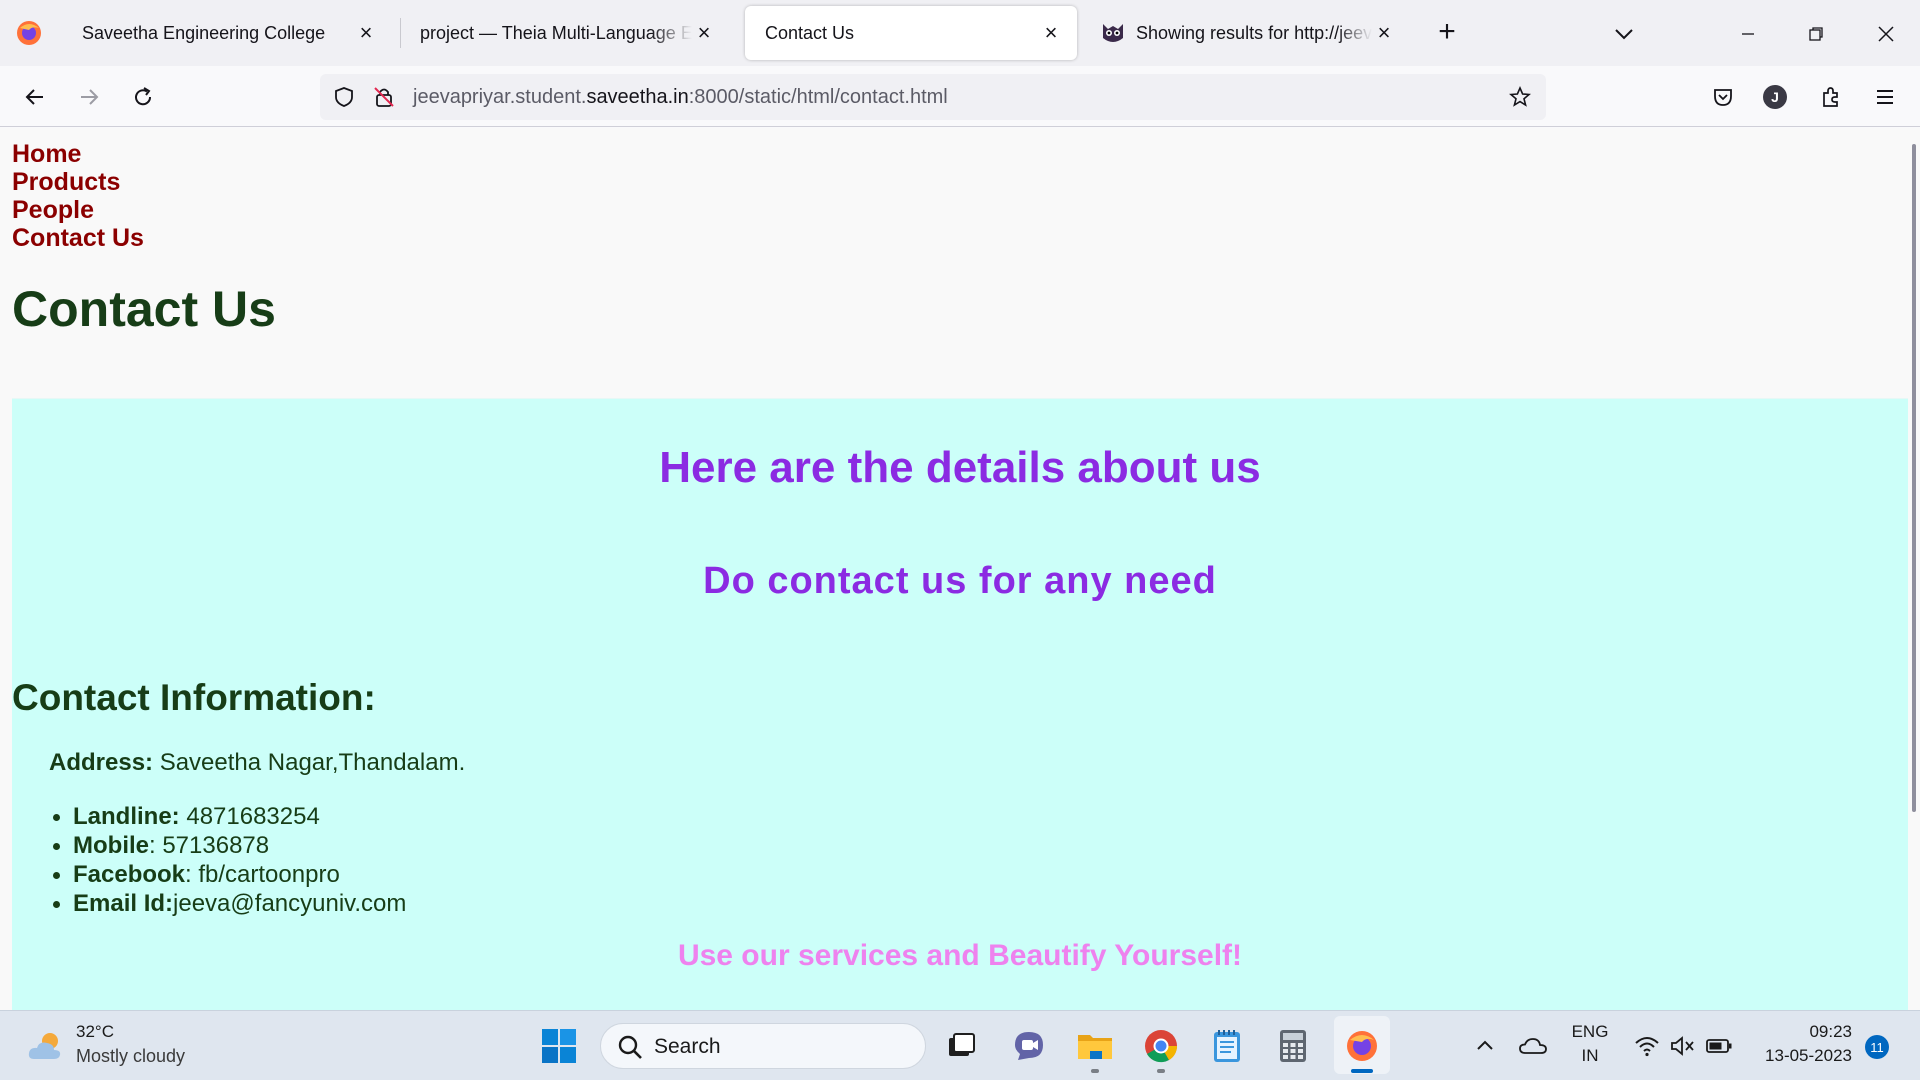 This screenshot has width=1920, height=1080. What do you see at coordinates (559, 1046) in the screenshot?
I see `start-button` at bounding box center [559, 1046].